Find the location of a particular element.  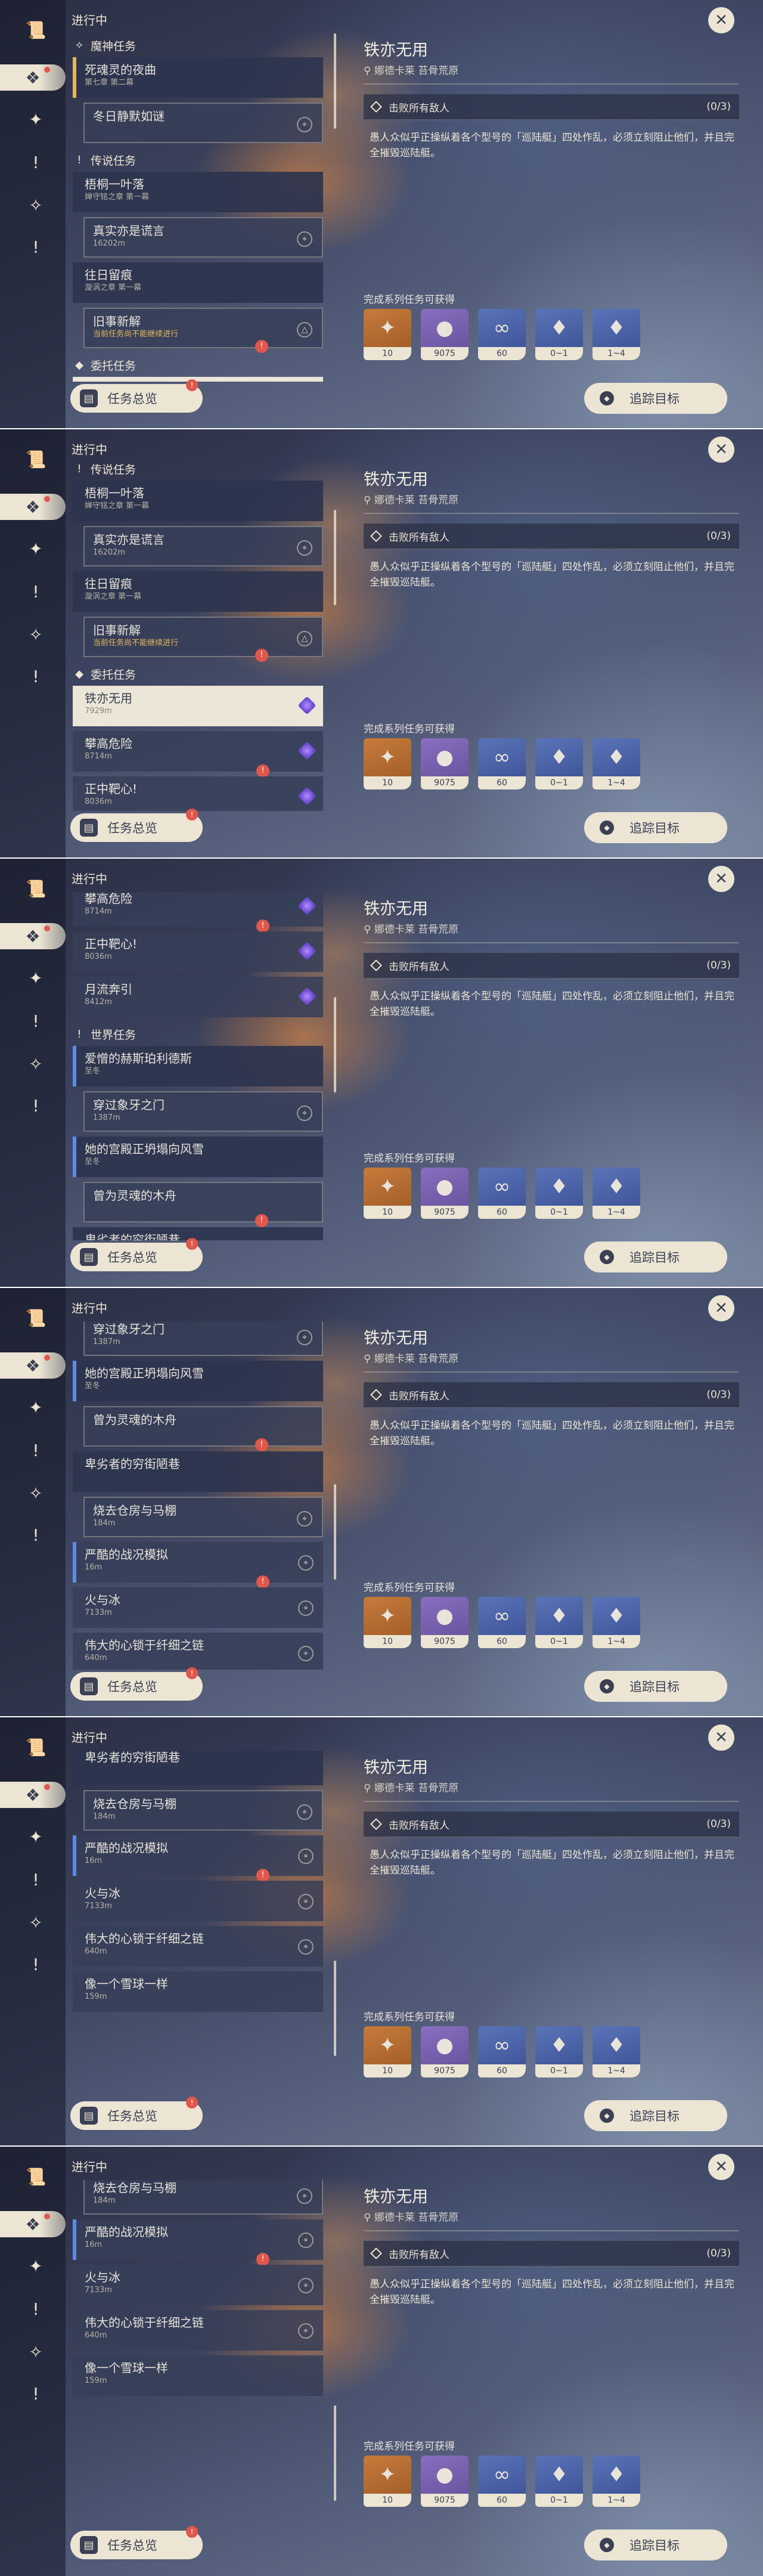

quest-item: 穿过象牙之门 1387m ⌖ is located at coordinates (203, 1339).